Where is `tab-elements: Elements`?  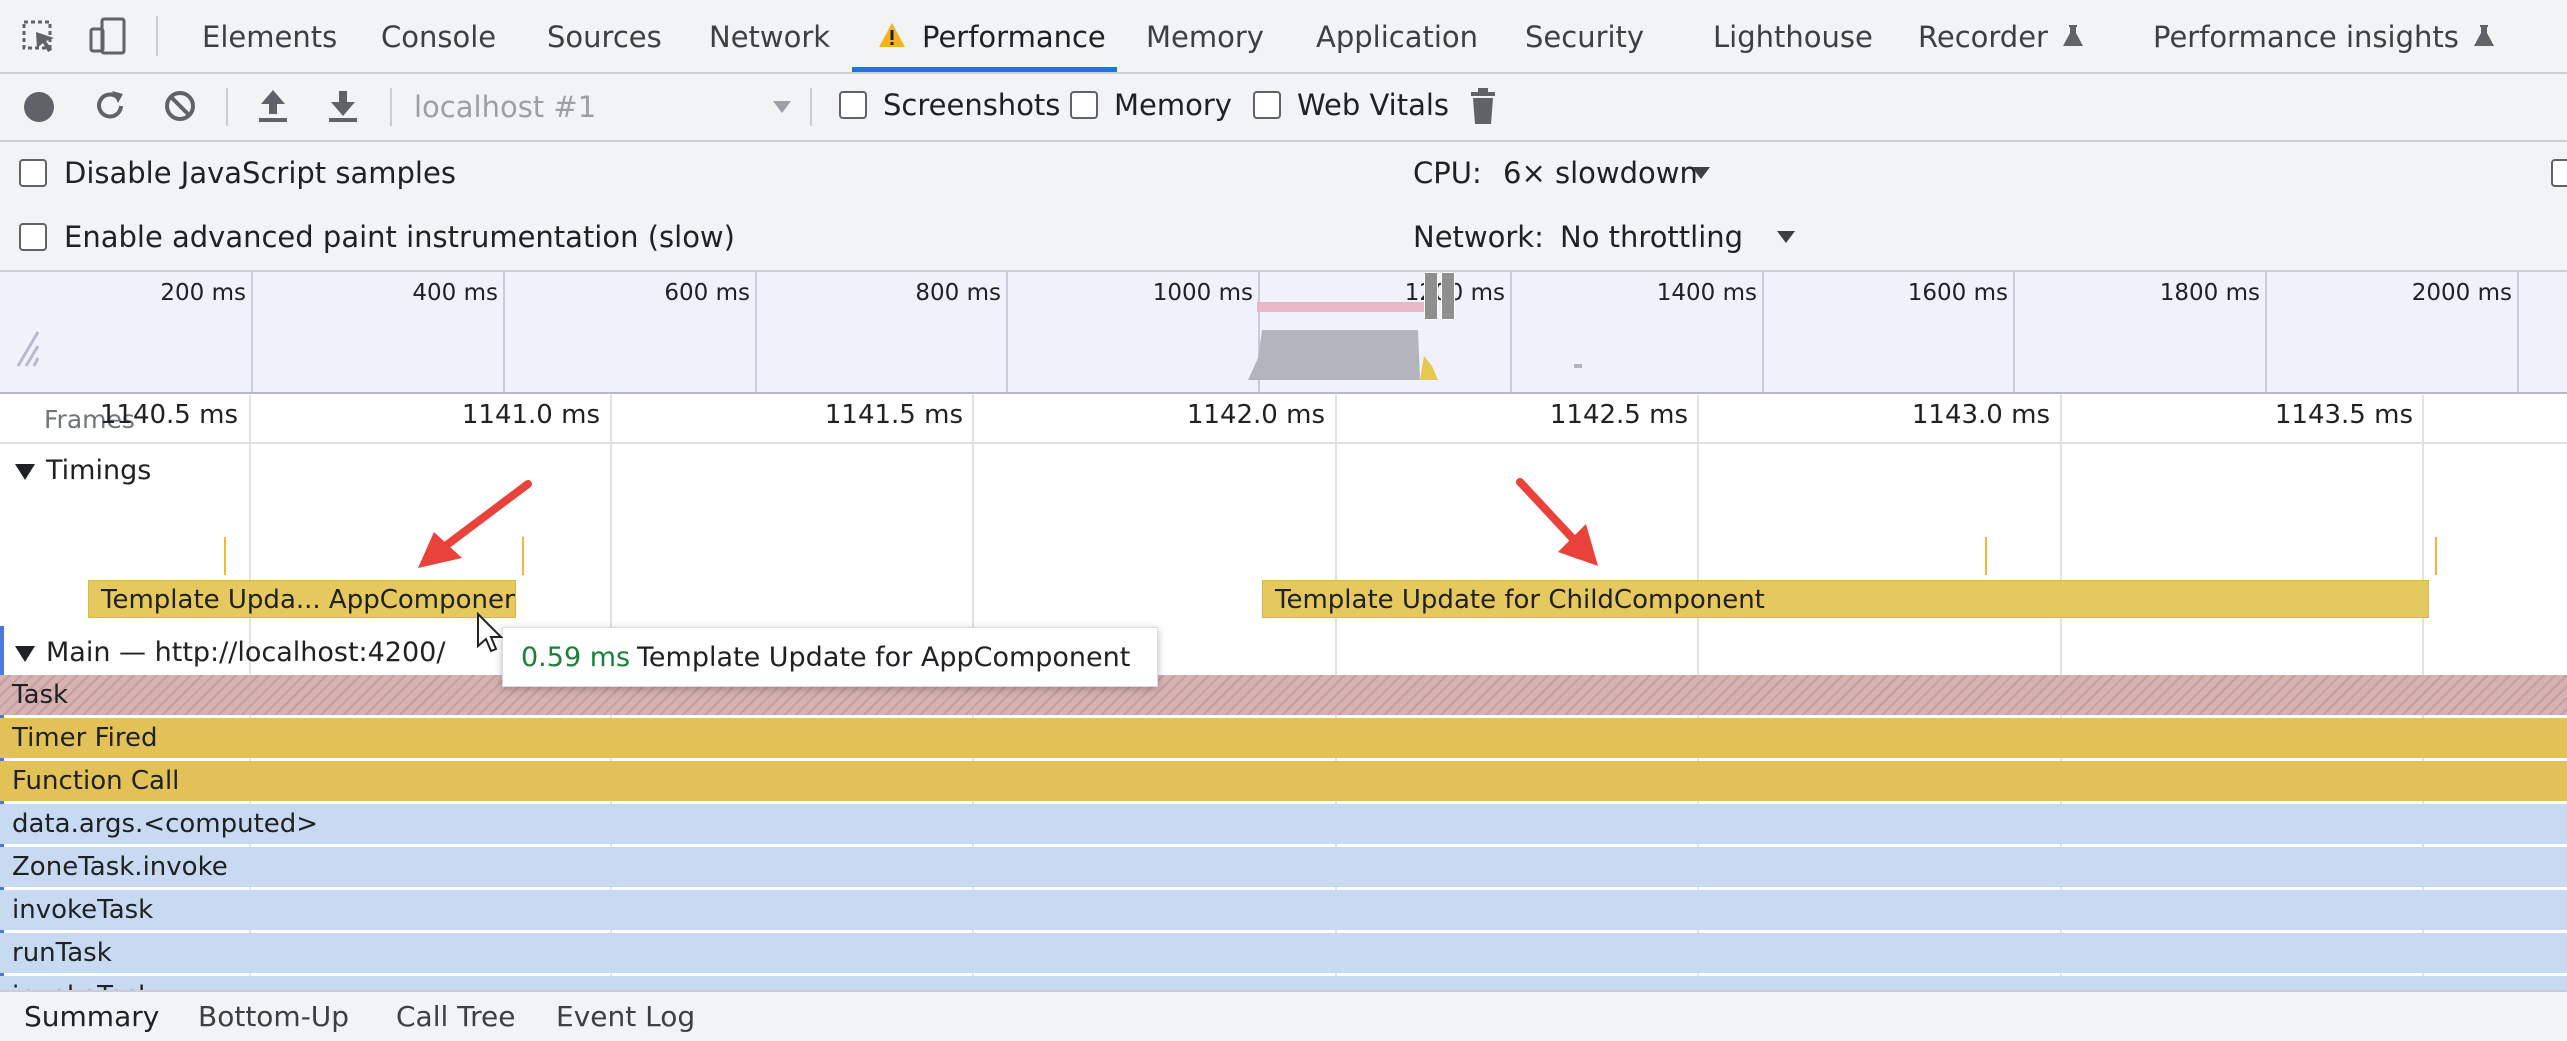 tab-elements: Elements is located at coordinates (269, 36).